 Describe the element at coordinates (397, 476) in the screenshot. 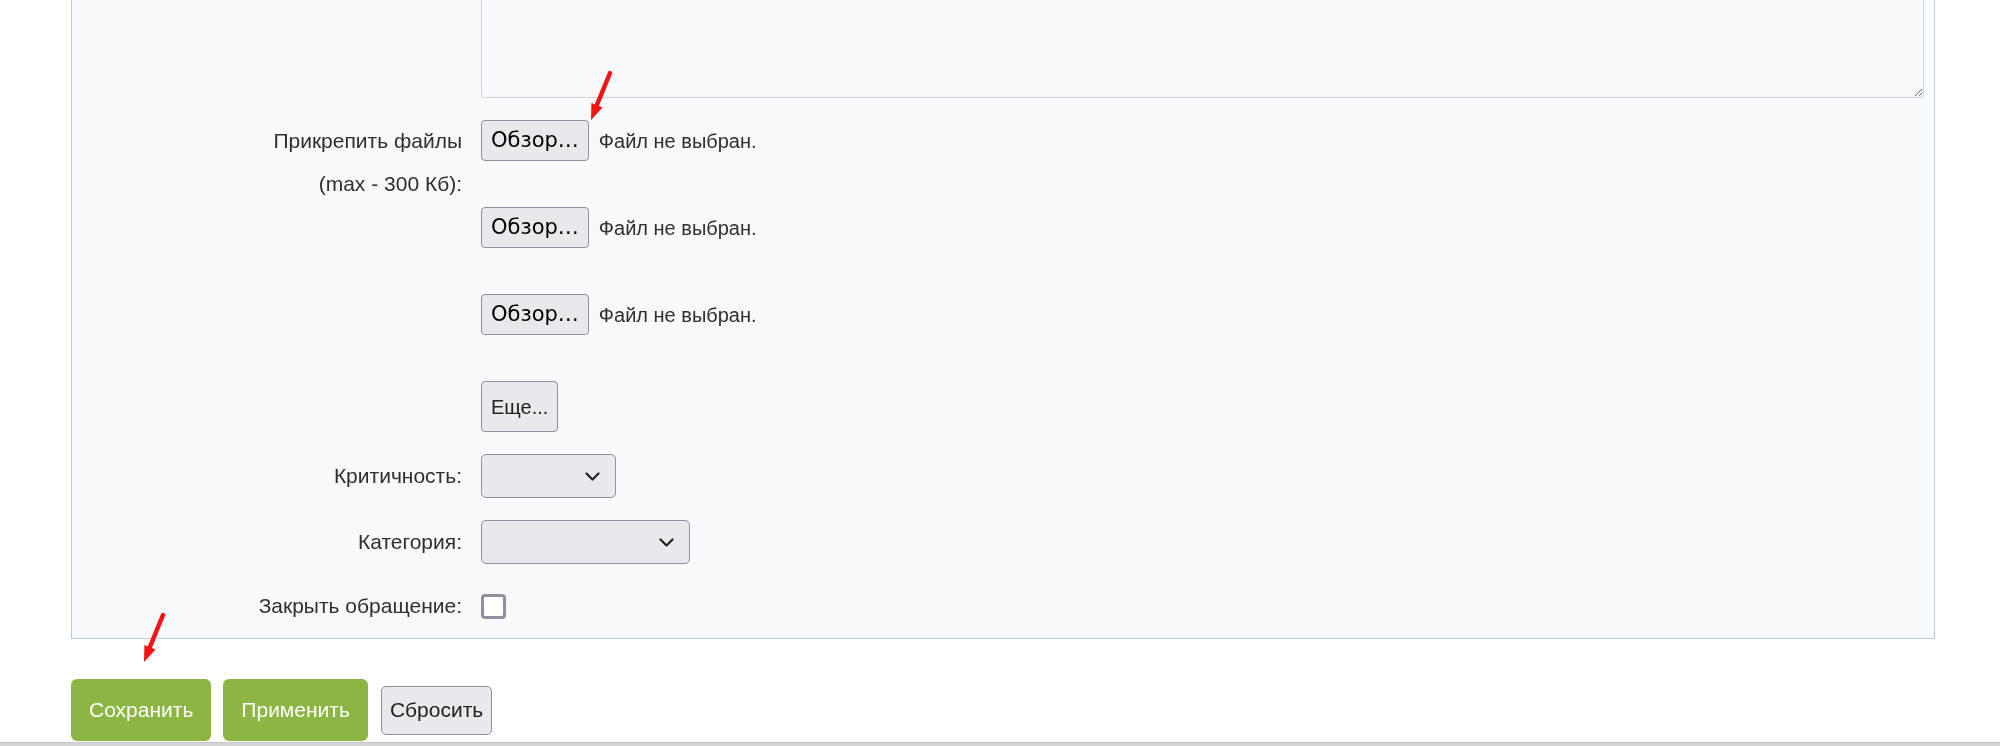

I see `field-label: Критичность:` at that location.